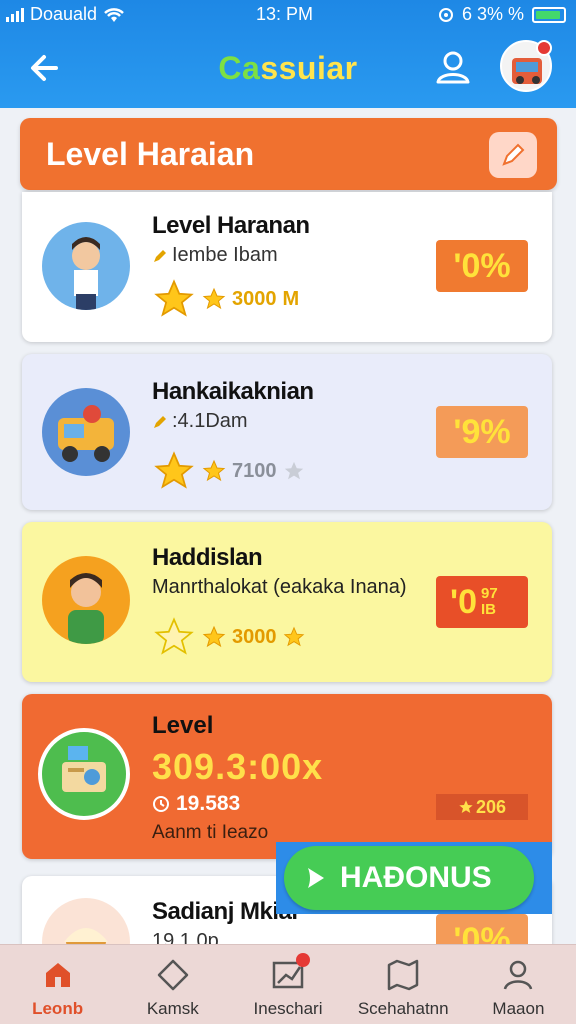 The width and height of the screenshot is (576, 1024). I want to click on stars-row: 3000 M, so click(225, 299).